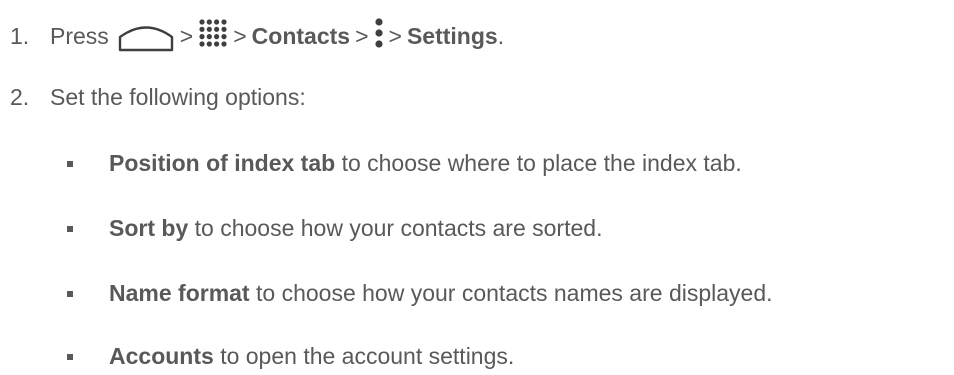 The width and height of the screenshot is (954, 375). What do you see at coordinates (79, 35) in the screenshot?
I see `step-prefix: Press` at bounding box center [79, 35].